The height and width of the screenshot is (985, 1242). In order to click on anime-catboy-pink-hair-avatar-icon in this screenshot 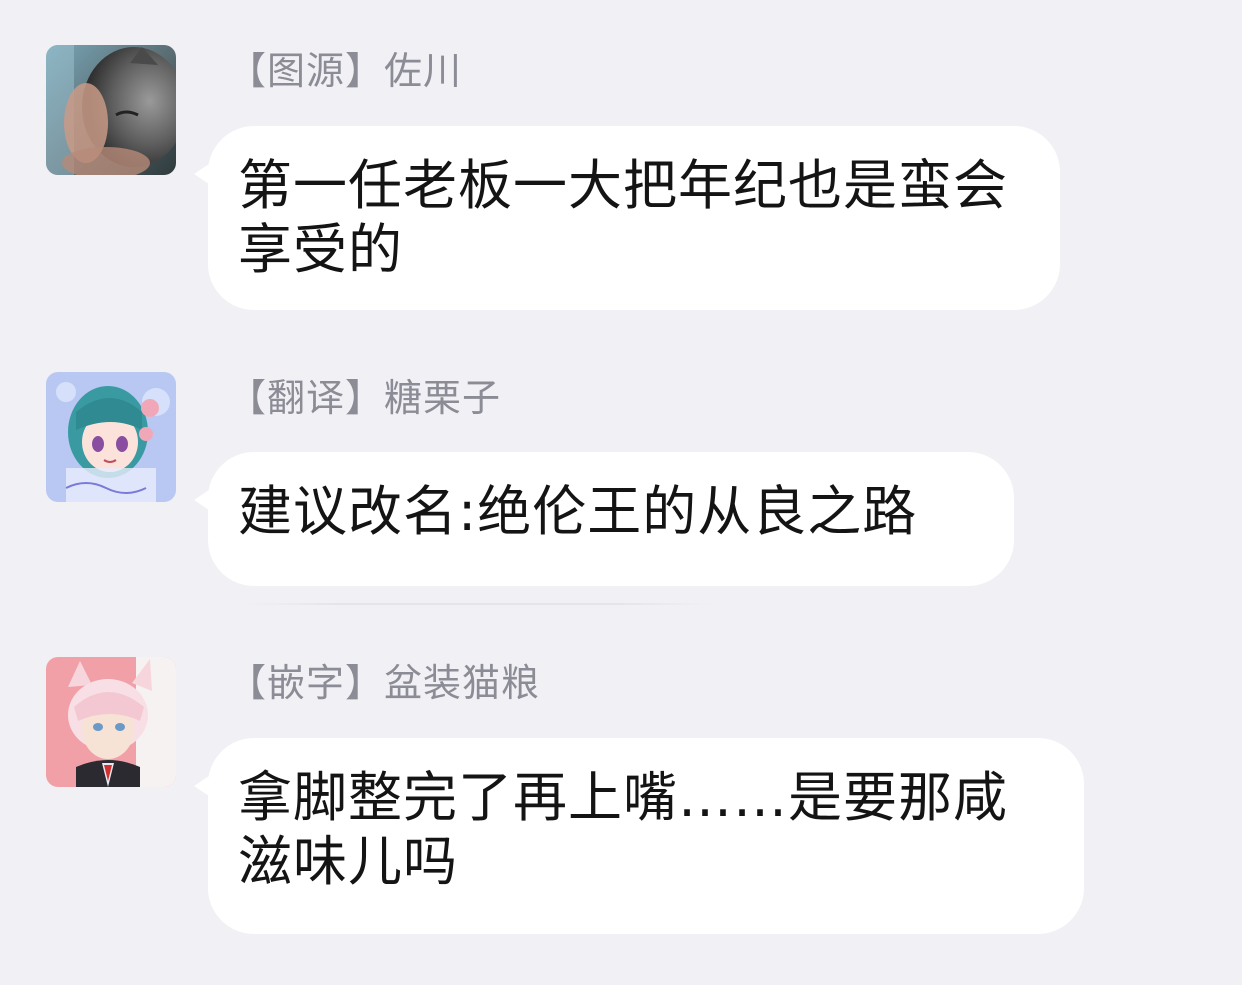, I will do `click(111, 722)`.